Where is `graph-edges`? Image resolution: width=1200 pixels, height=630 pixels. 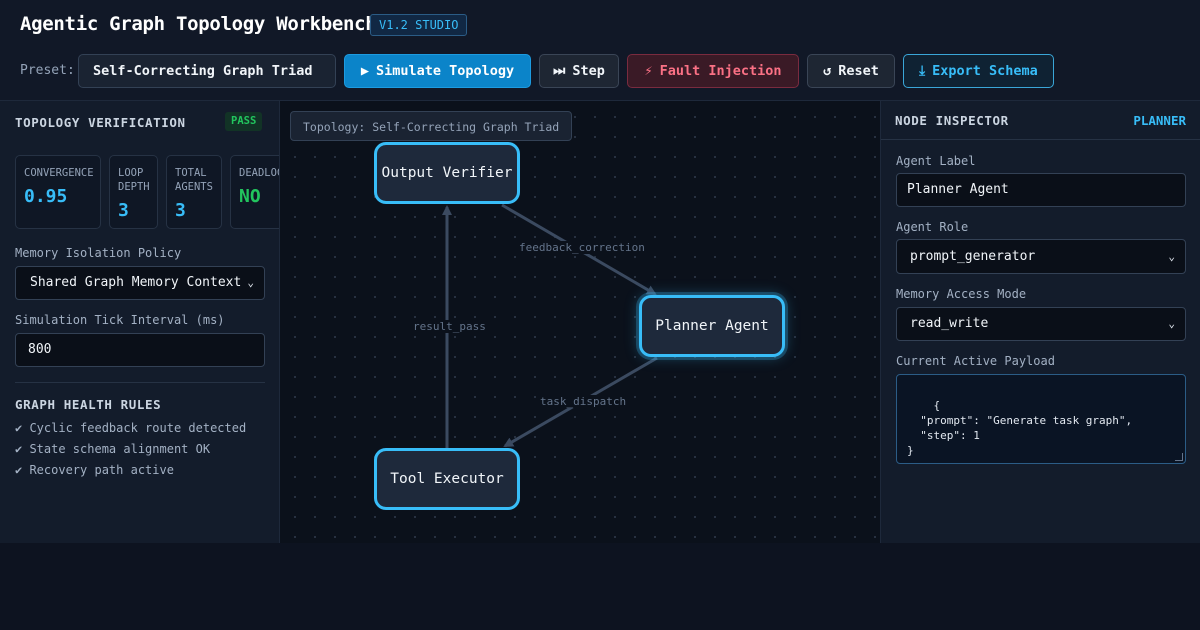 graph-edges is located at coordinates (550, 326).